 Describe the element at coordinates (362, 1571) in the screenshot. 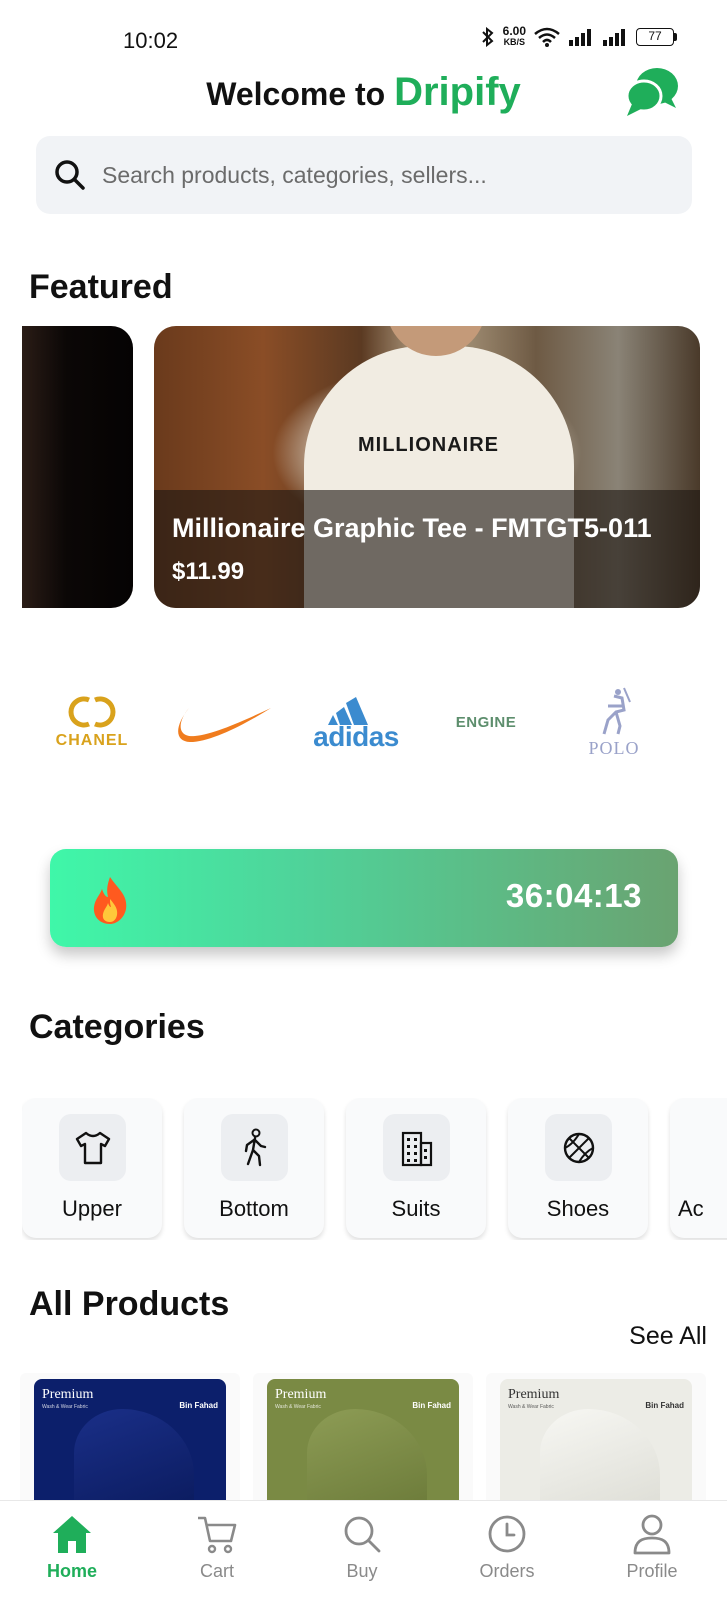

I see `nav-label: Buy` at that location.